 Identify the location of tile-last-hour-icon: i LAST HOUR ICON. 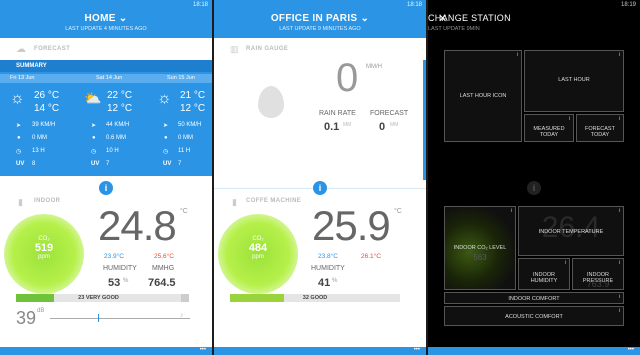
(483, 96).